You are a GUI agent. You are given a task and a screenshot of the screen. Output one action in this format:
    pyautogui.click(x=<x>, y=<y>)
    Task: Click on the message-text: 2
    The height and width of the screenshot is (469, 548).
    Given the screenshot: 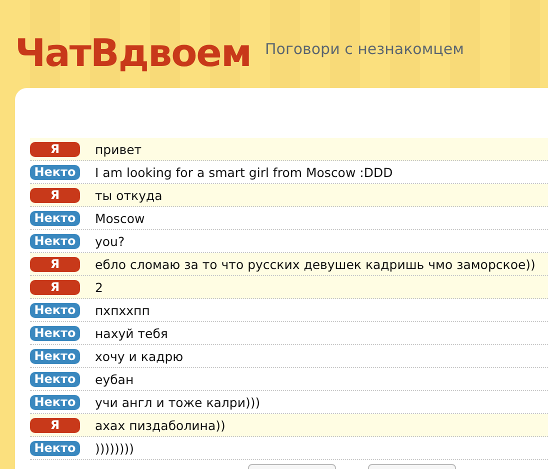 What is the action you would take?
    pyautogui.click(x=99, y=287)
    